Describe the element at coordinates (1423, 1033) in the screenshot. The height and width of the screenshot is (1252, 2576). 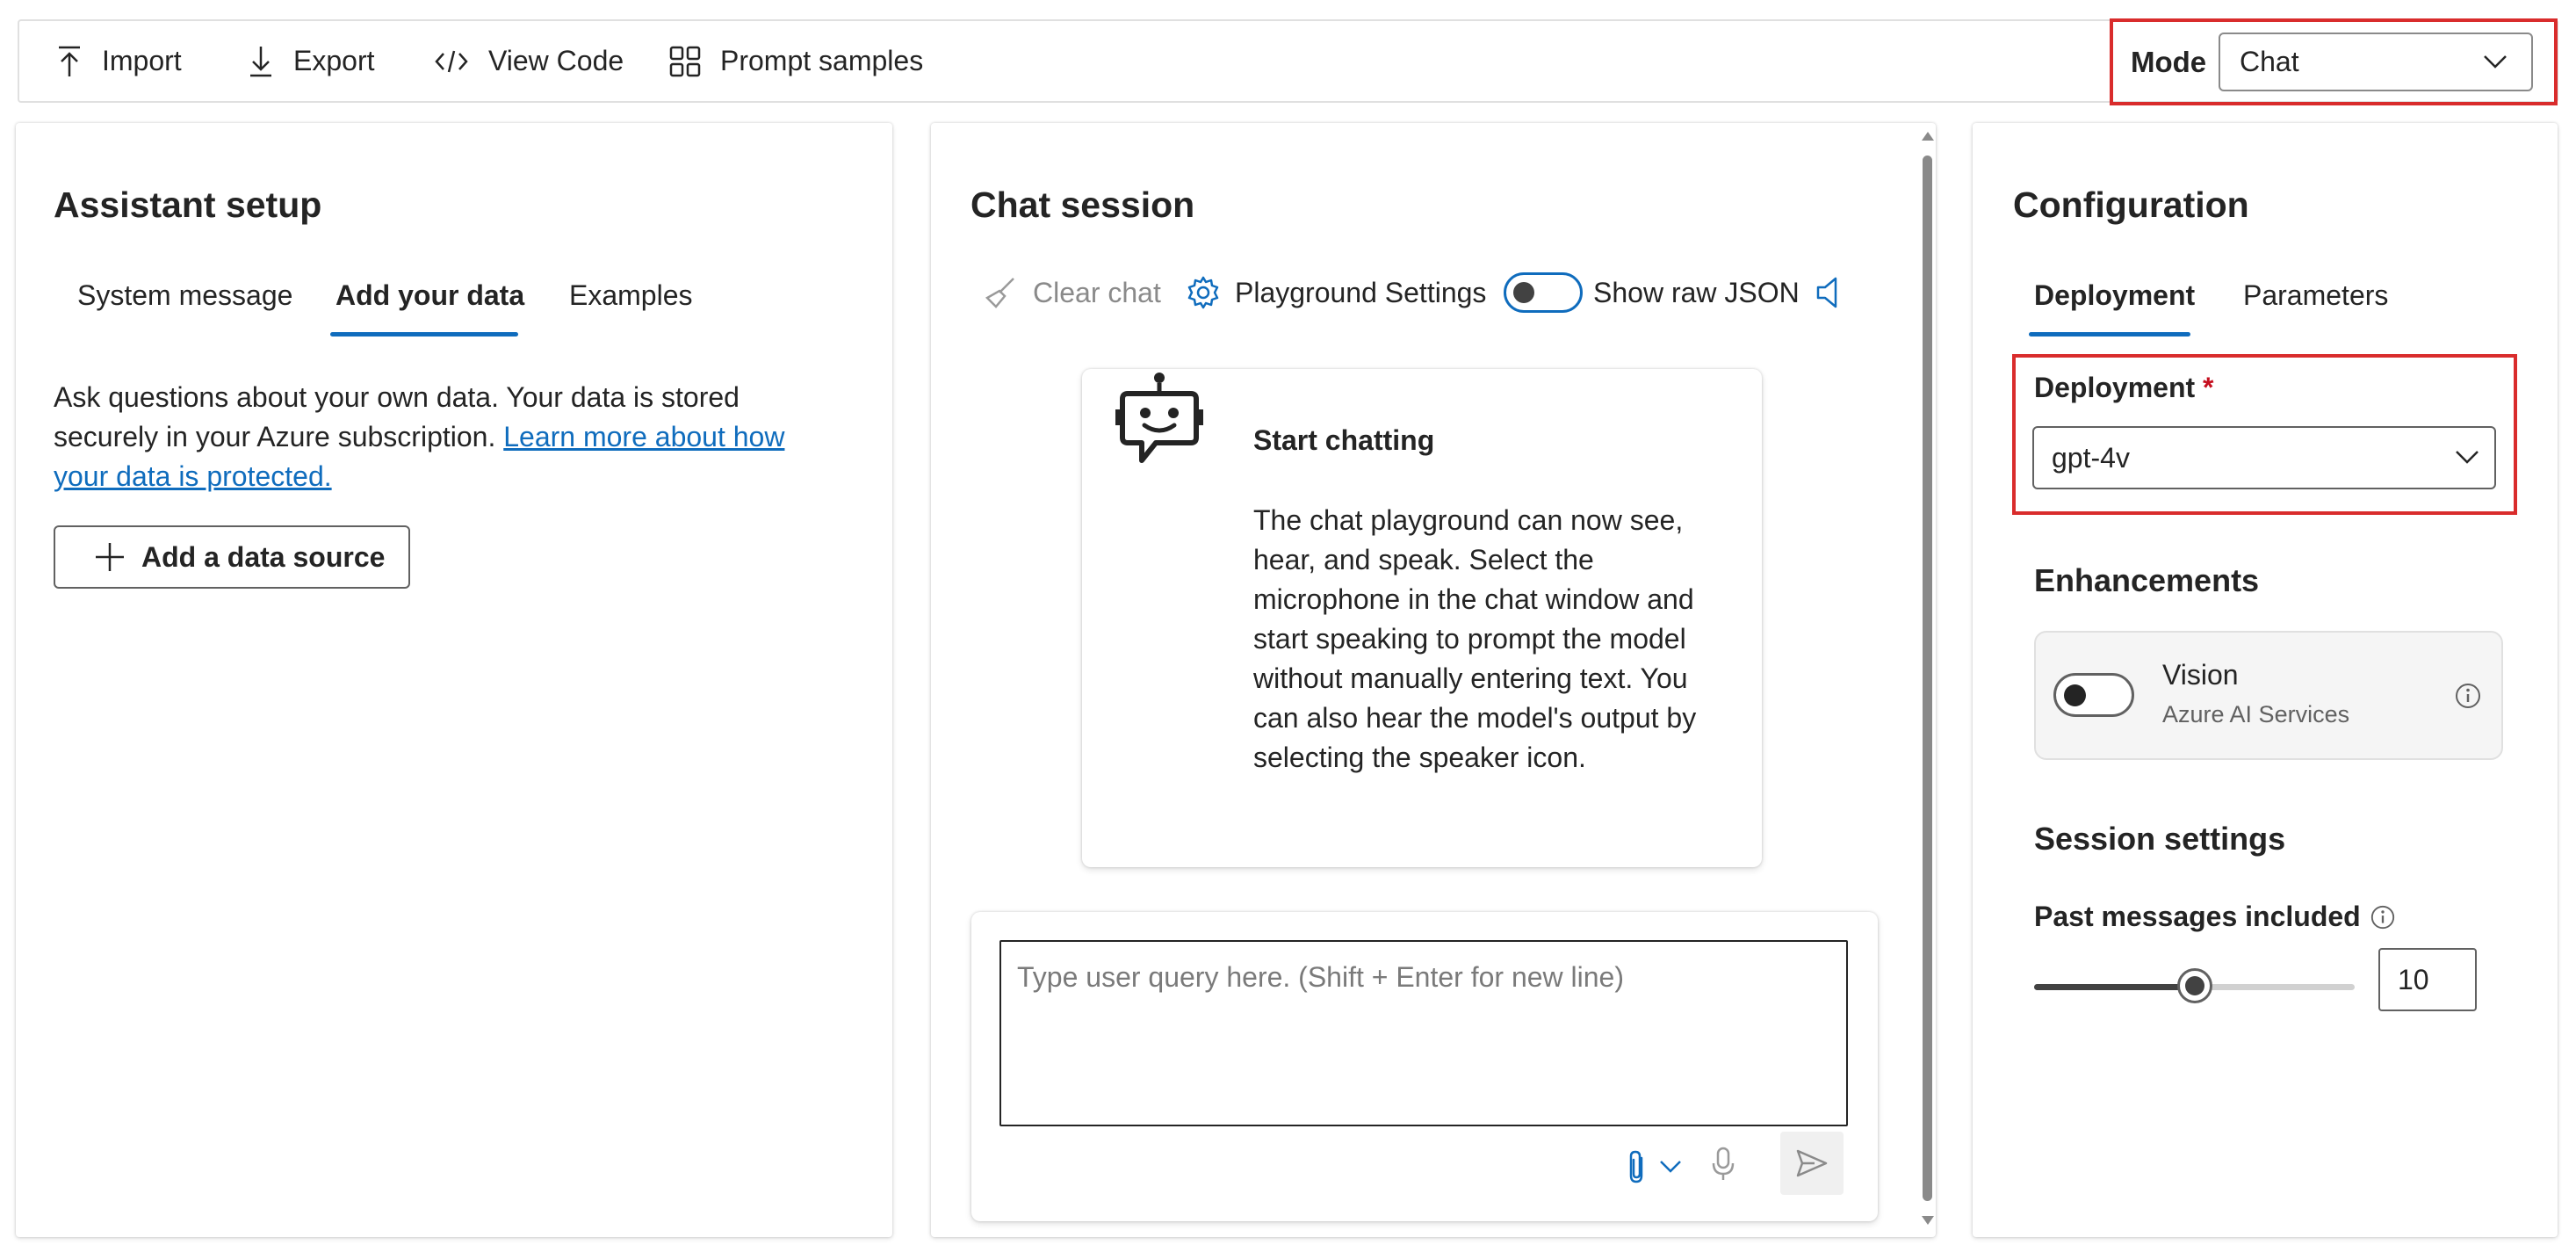
I see `user-query-input` at that location.